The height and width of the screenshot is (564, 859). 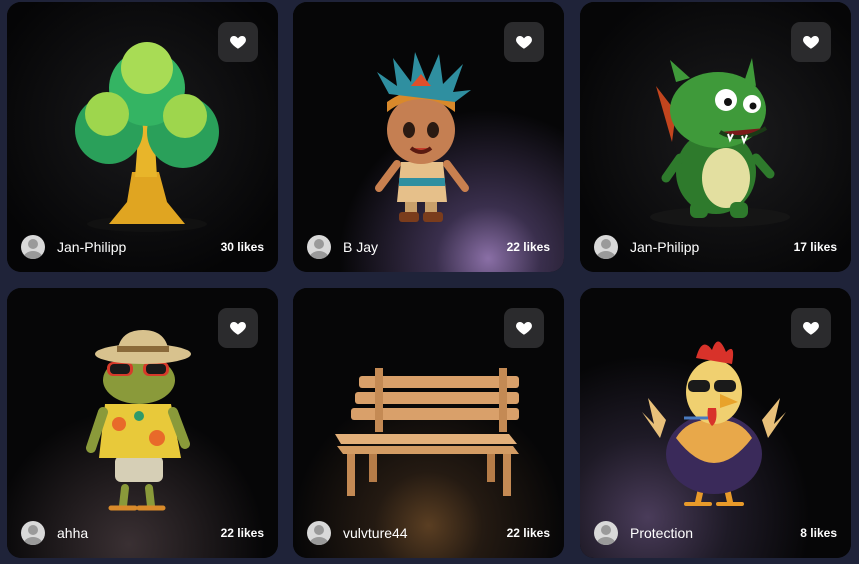 I want to click on author-name: ahha, so click(x=72, y=533).